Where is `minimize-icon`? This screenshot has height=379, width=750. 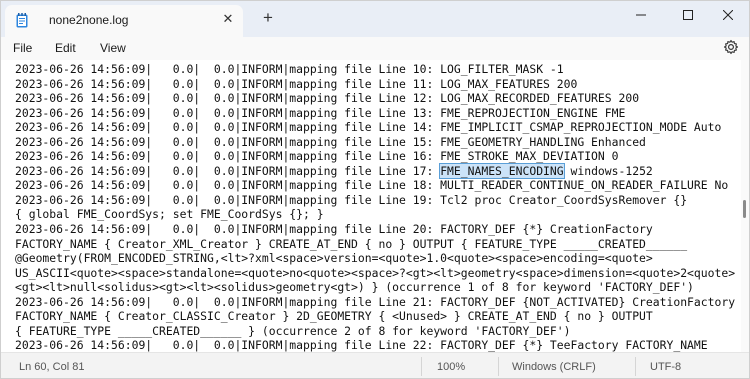 minimize-icon is located at coordinates (641, 15).